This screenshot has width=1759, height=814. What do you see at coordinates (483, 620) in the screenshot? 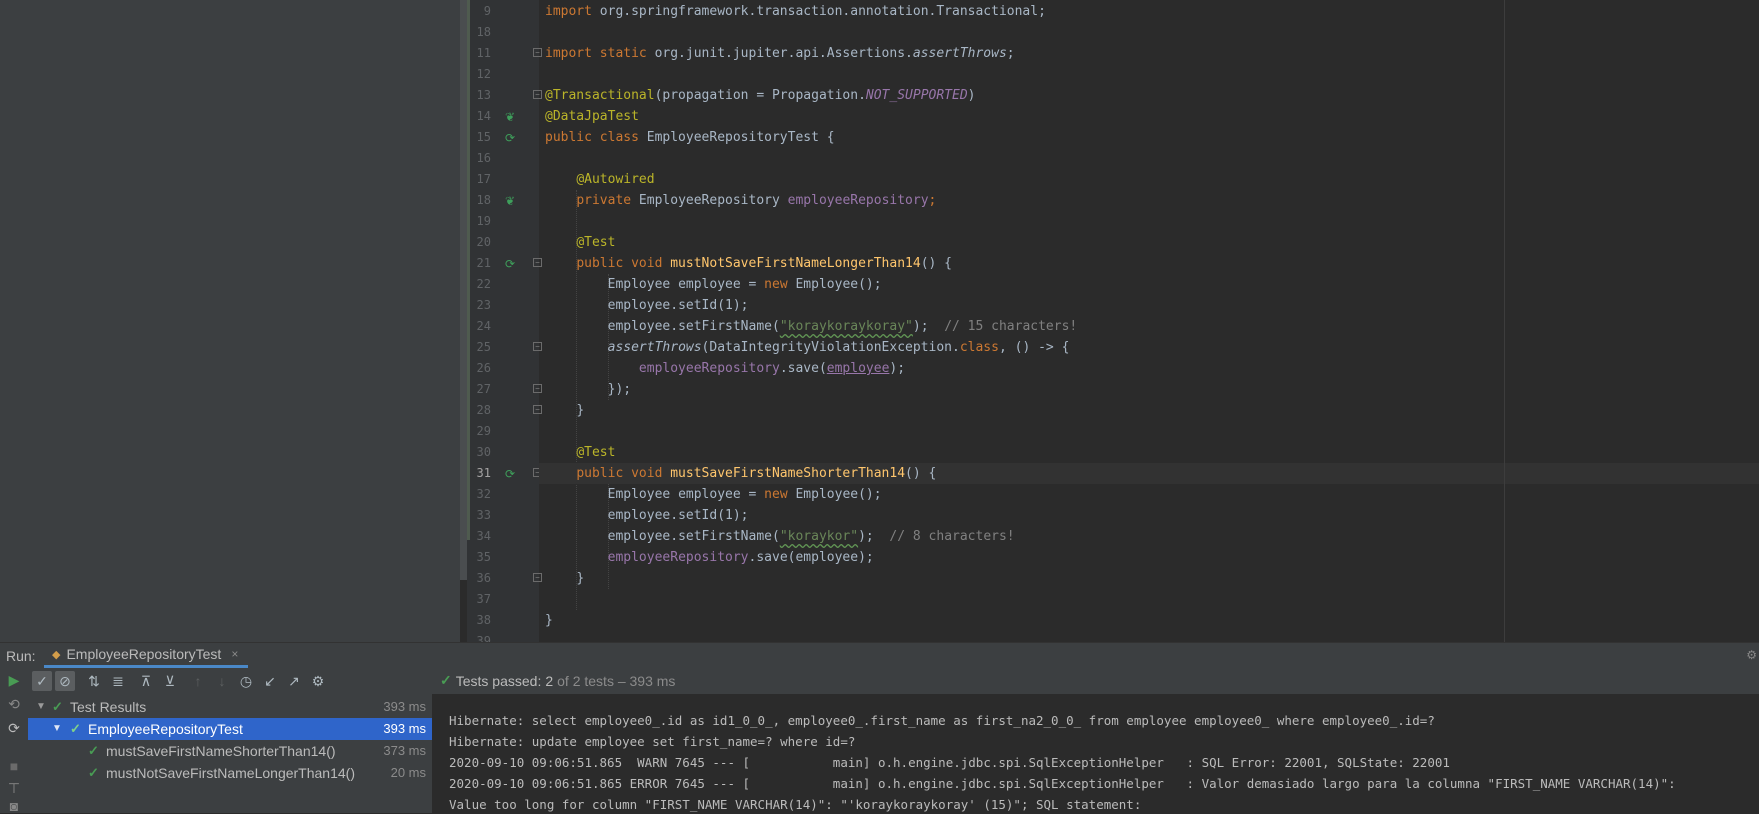
I see `line-number: 38` at bounding box center [483, 620].